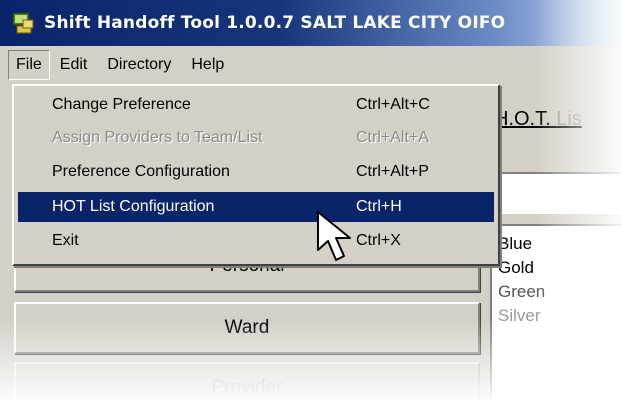  I want to click on menu-item-assign-providers: Assign Providers to Team/List Ctrl+Alt+A, so click(256, 138).